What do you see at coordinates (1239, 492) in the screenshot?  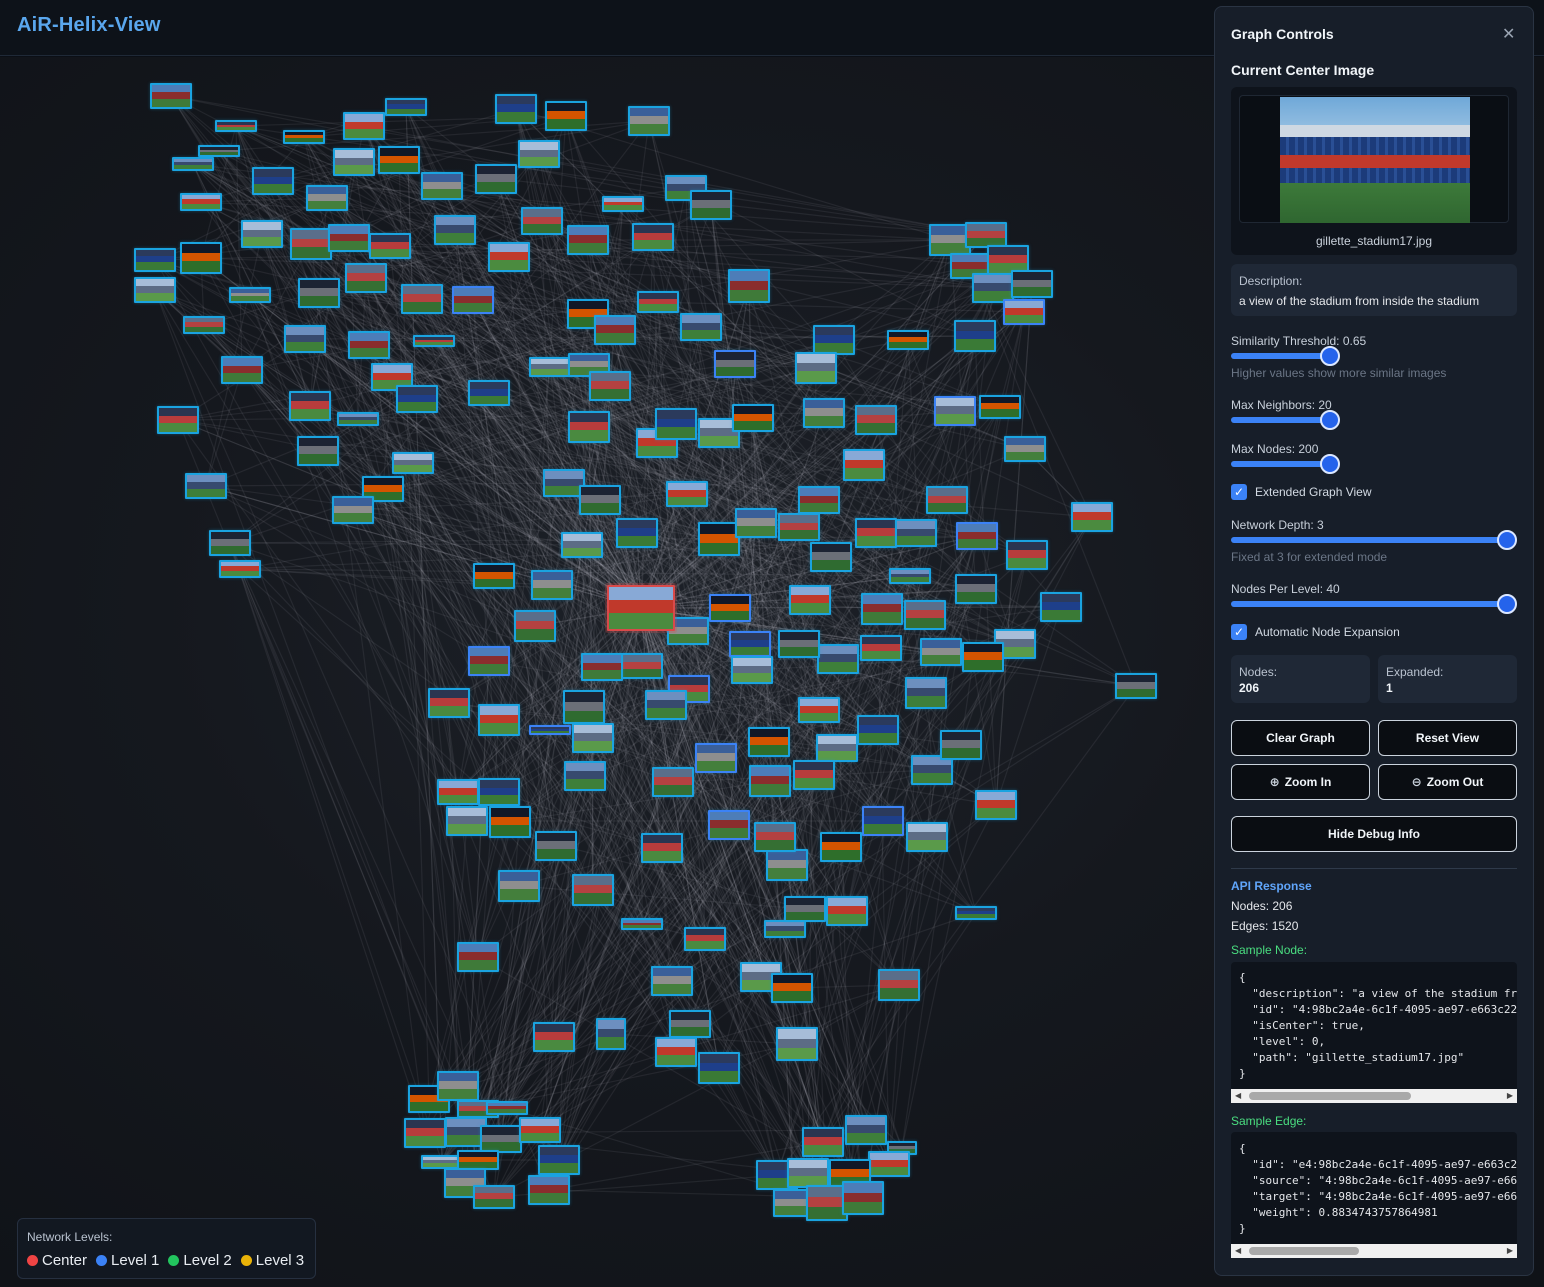 I see `checkbox-checked-icon: ✓` at bounding box center [1239, 492].